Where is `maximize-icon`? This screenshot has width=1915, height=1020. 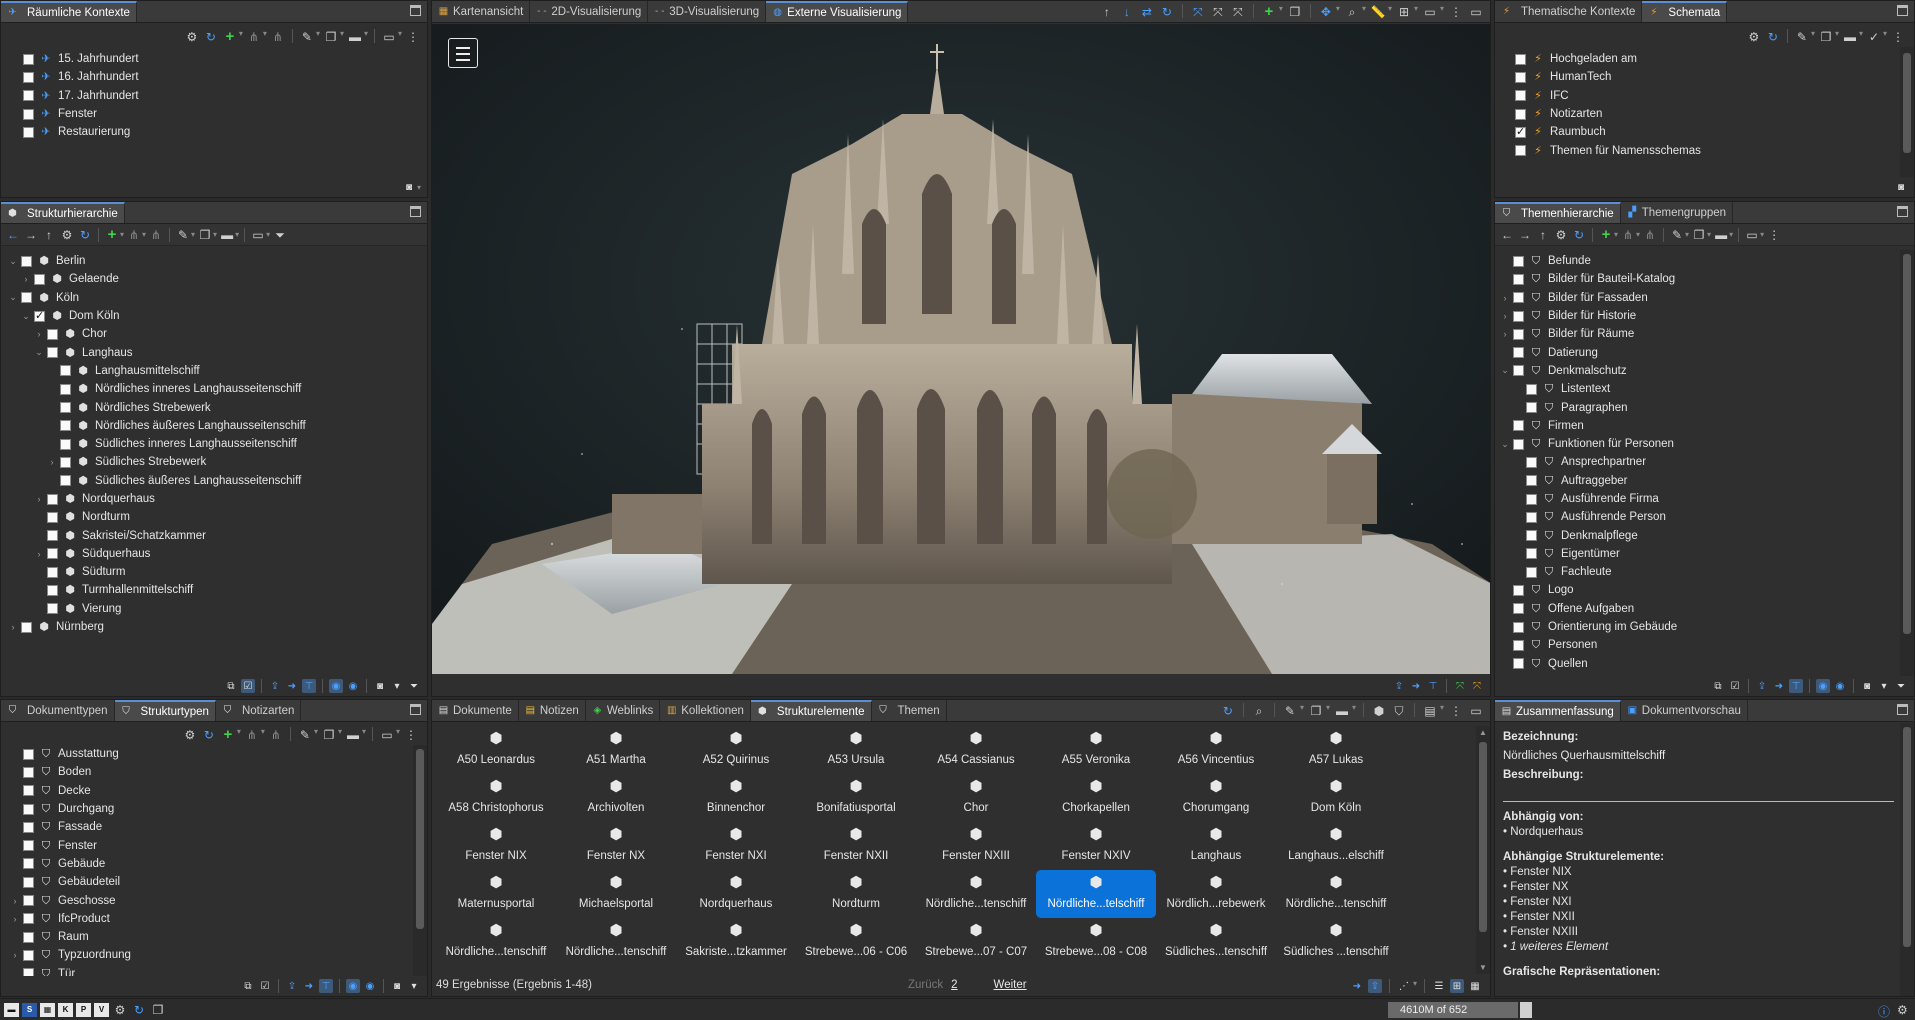 maximize-icon is located at coordinates (415, 211).